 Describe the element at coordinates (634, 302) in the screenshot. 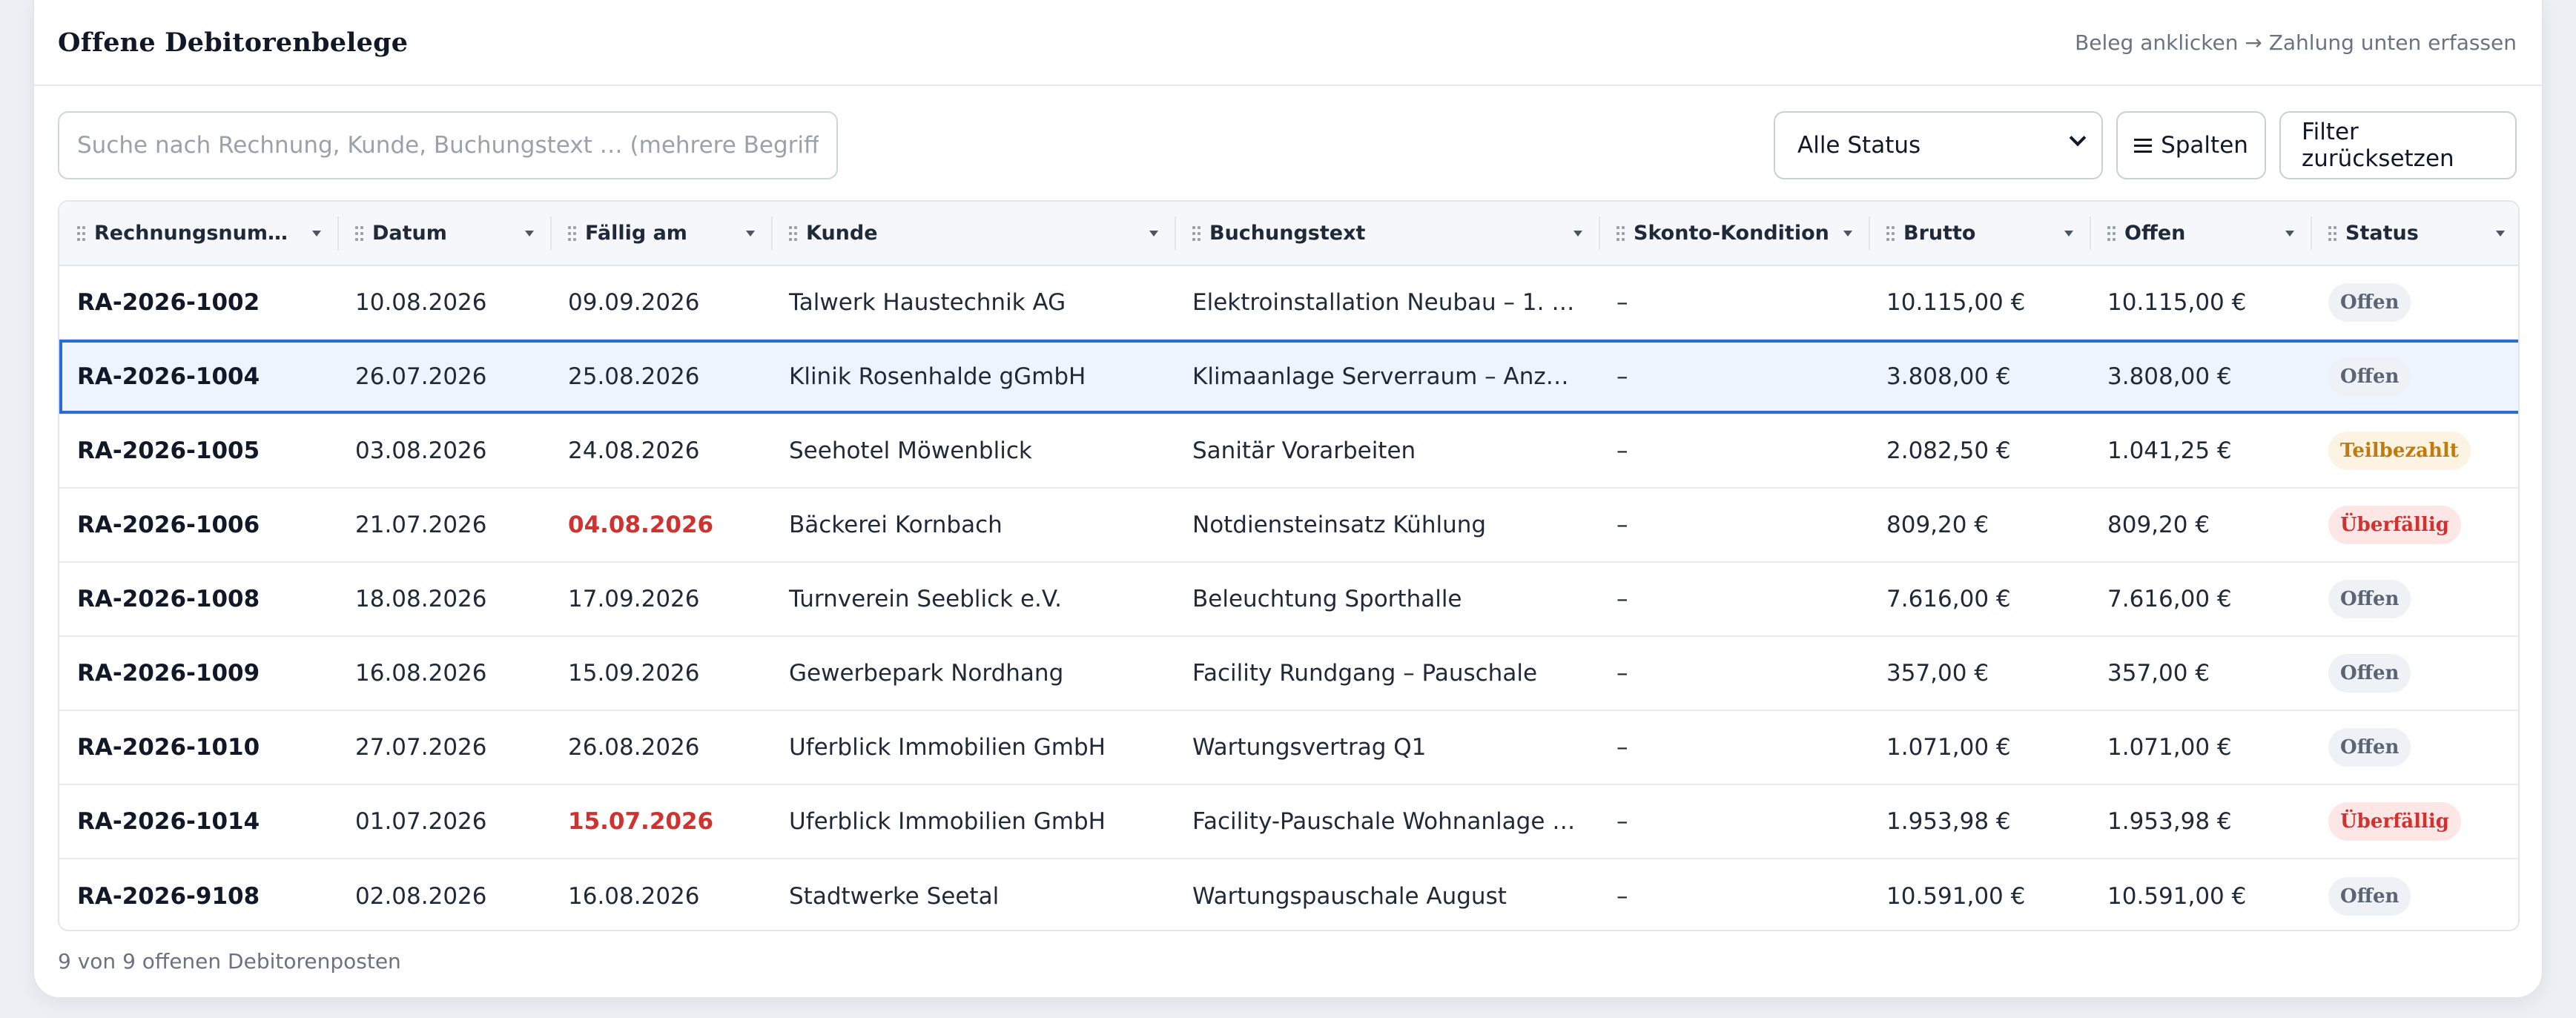

I see `due-date-cell: 09.09.2026` at that location.